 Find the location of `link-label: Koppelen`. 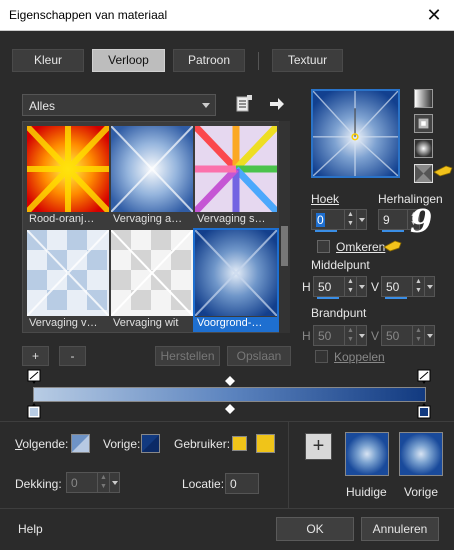

link-label: Koppelen is located at coordinates (359, 357).